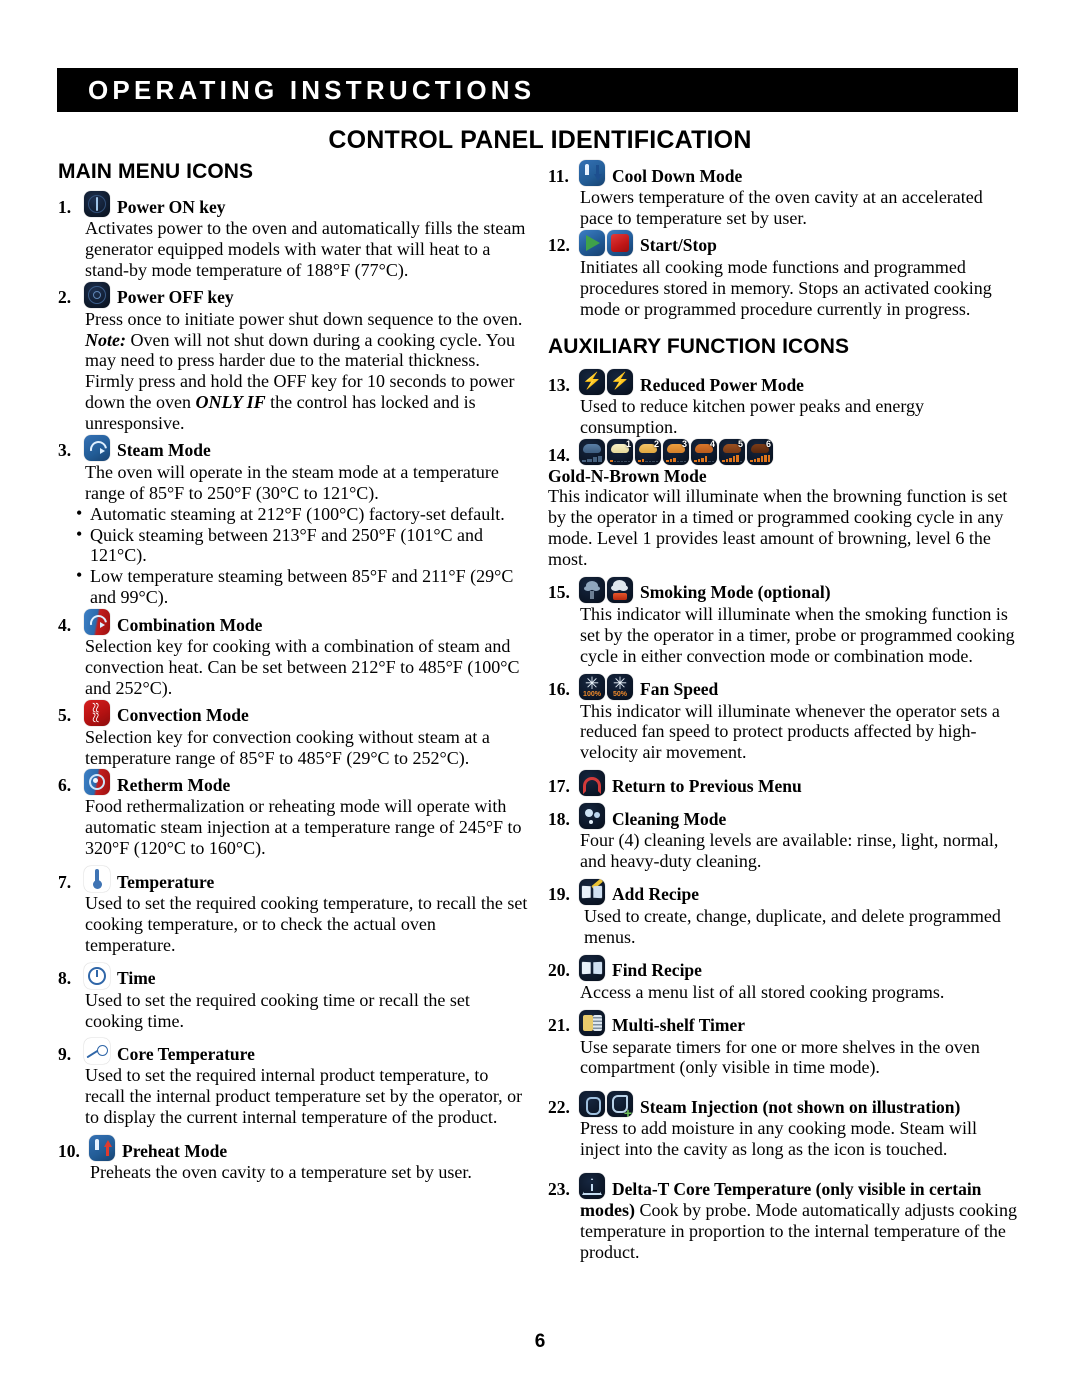 Image resolution: width=1080 pixels, height=1397 pixels. What do you see at coordinates (784, 173) in the screenshot?
I see `entry-head: 11. Cool Down Mode` at bounding box center [784, 173].